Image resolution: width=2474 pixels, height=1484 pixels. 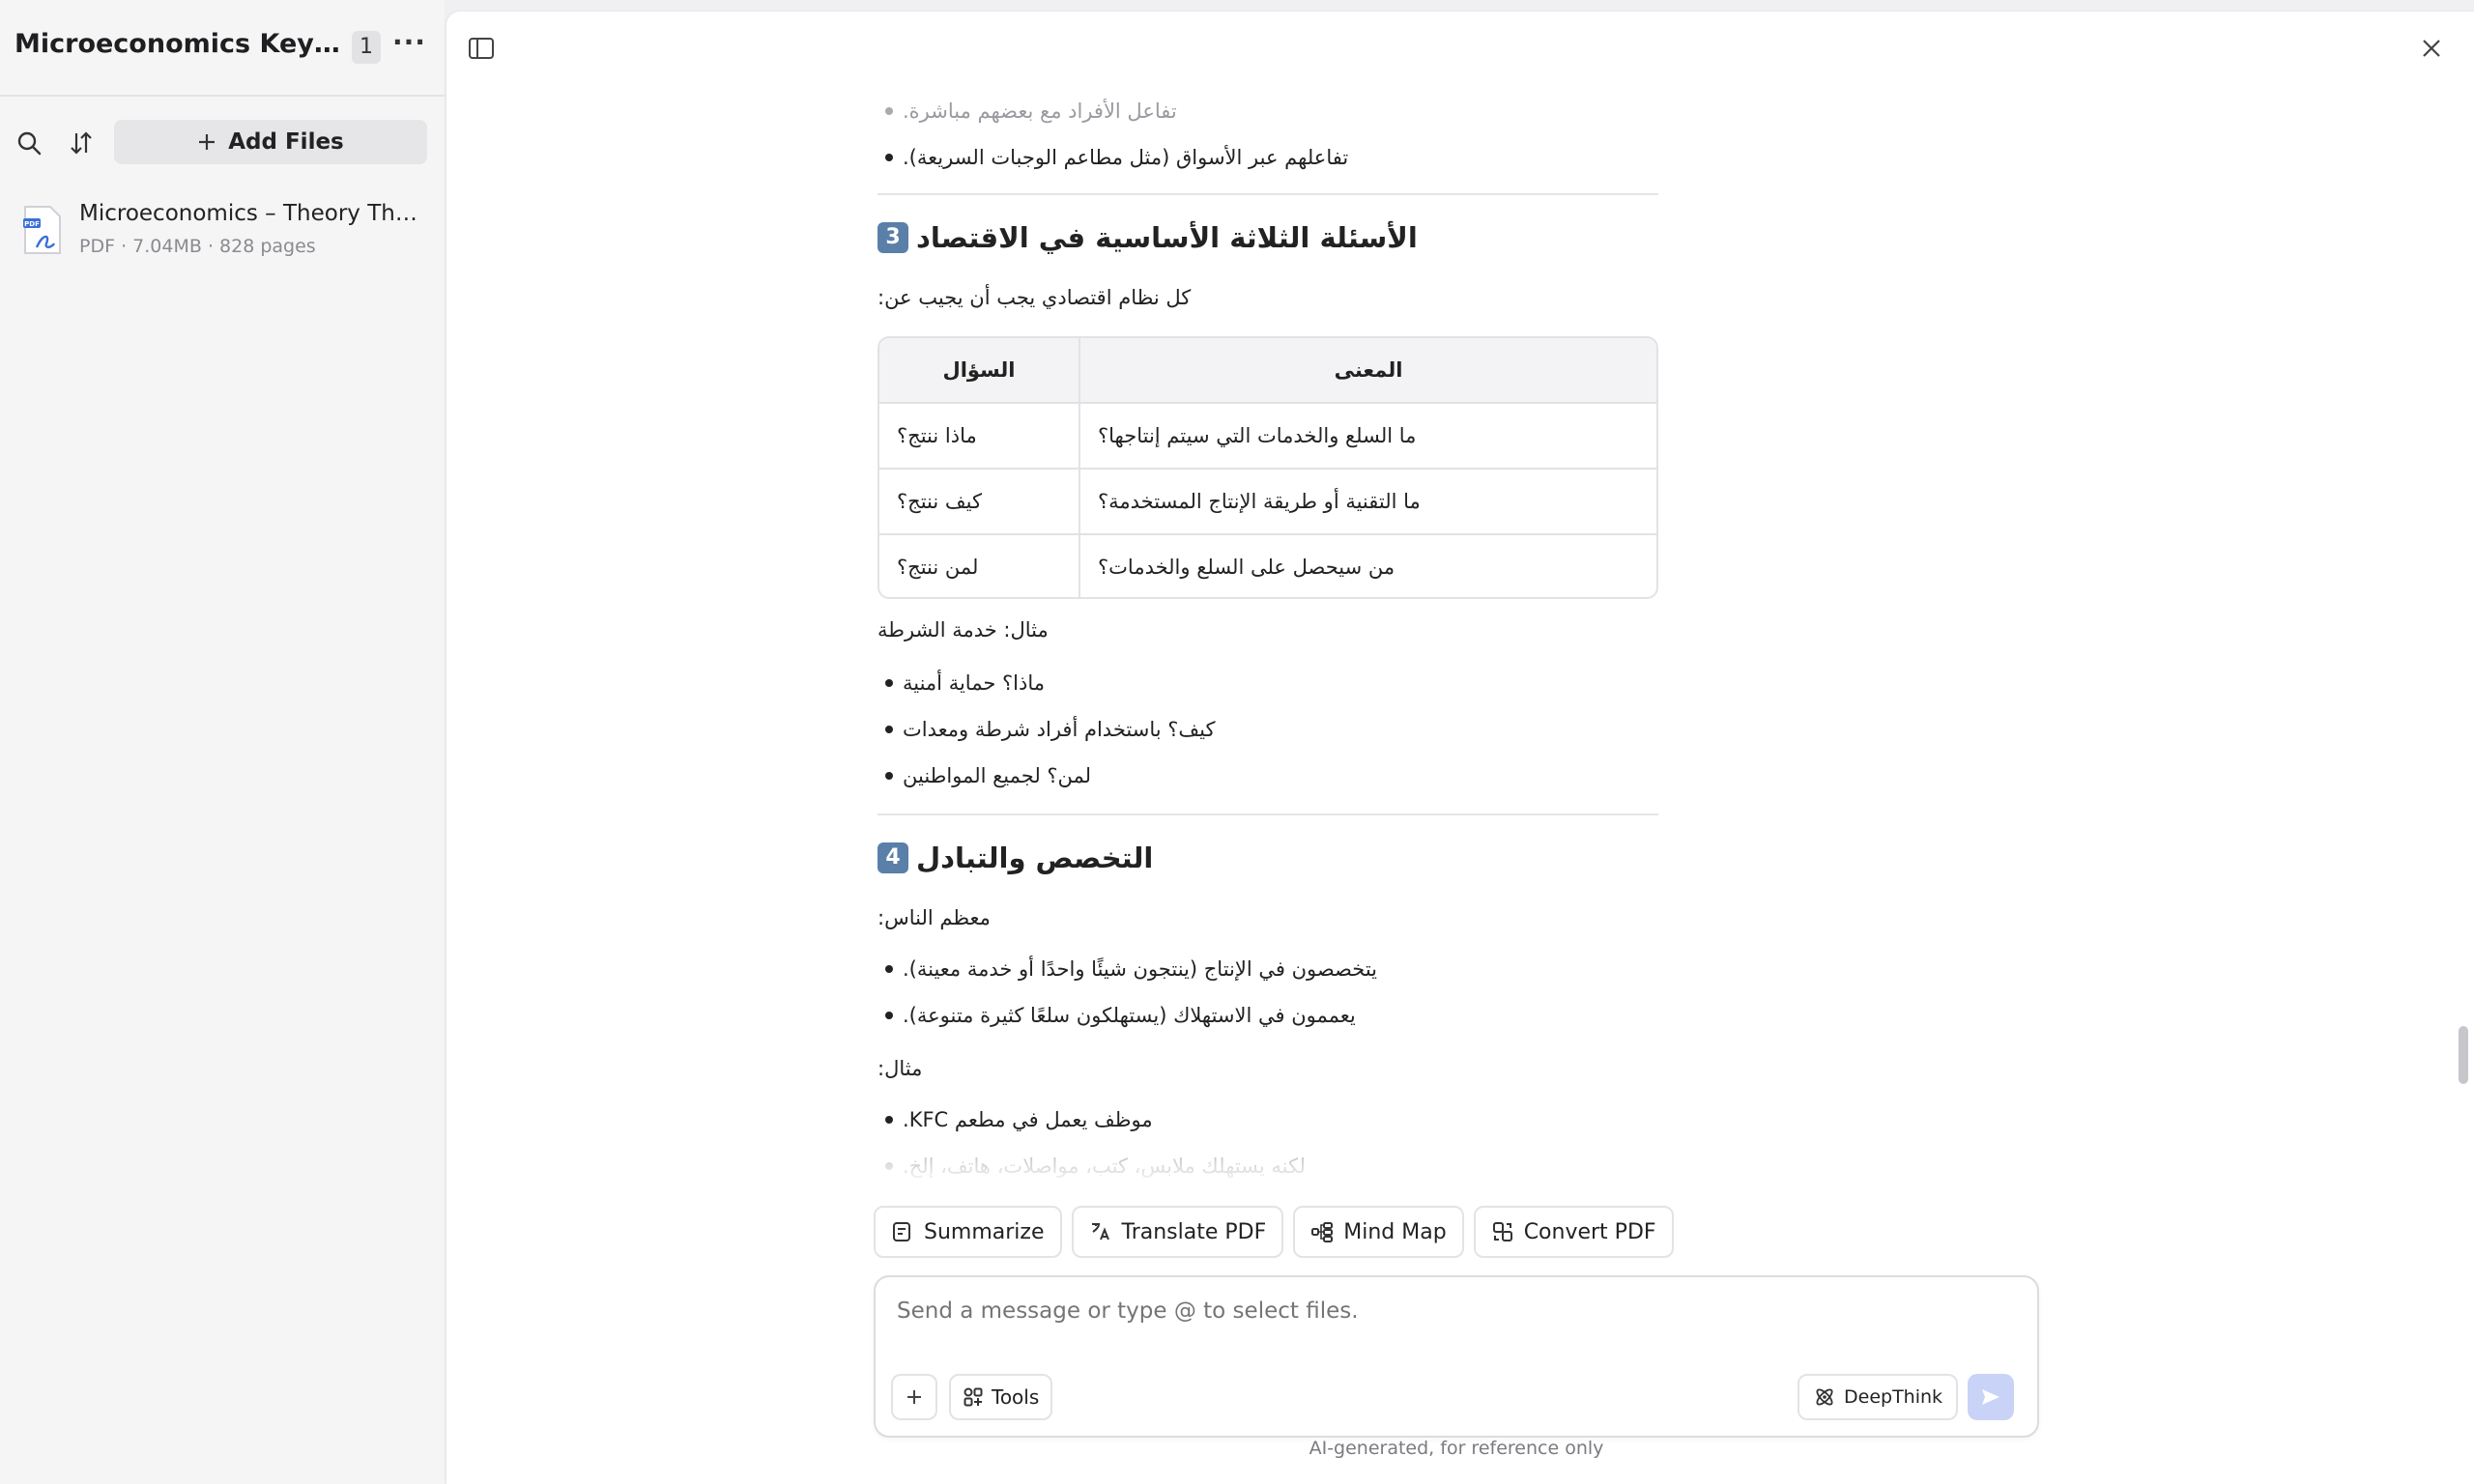 I want to click on section-number-badge: 3, so click(x=893, y=237).